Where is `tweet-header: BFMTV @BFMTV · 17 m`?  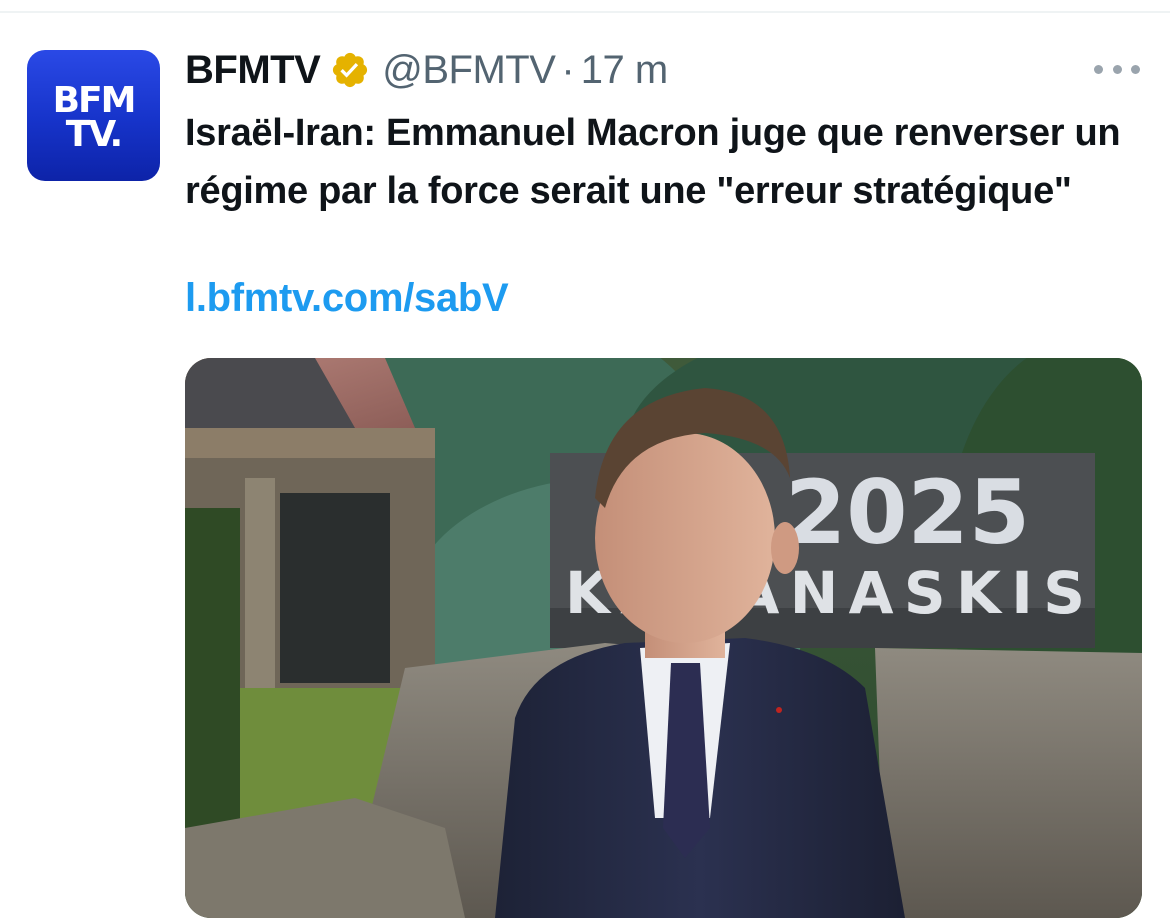
tweet-header: BFMTV @BFMTV · 17 m is located at coordinates (426, 70).